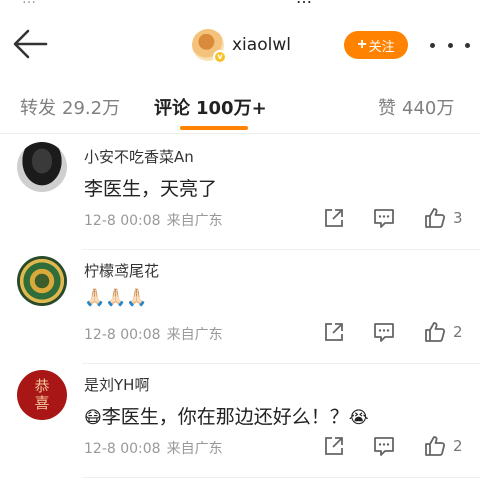 The width and height of the screenshot is (480, 480). I want to click on back-button, so click(30, 44).